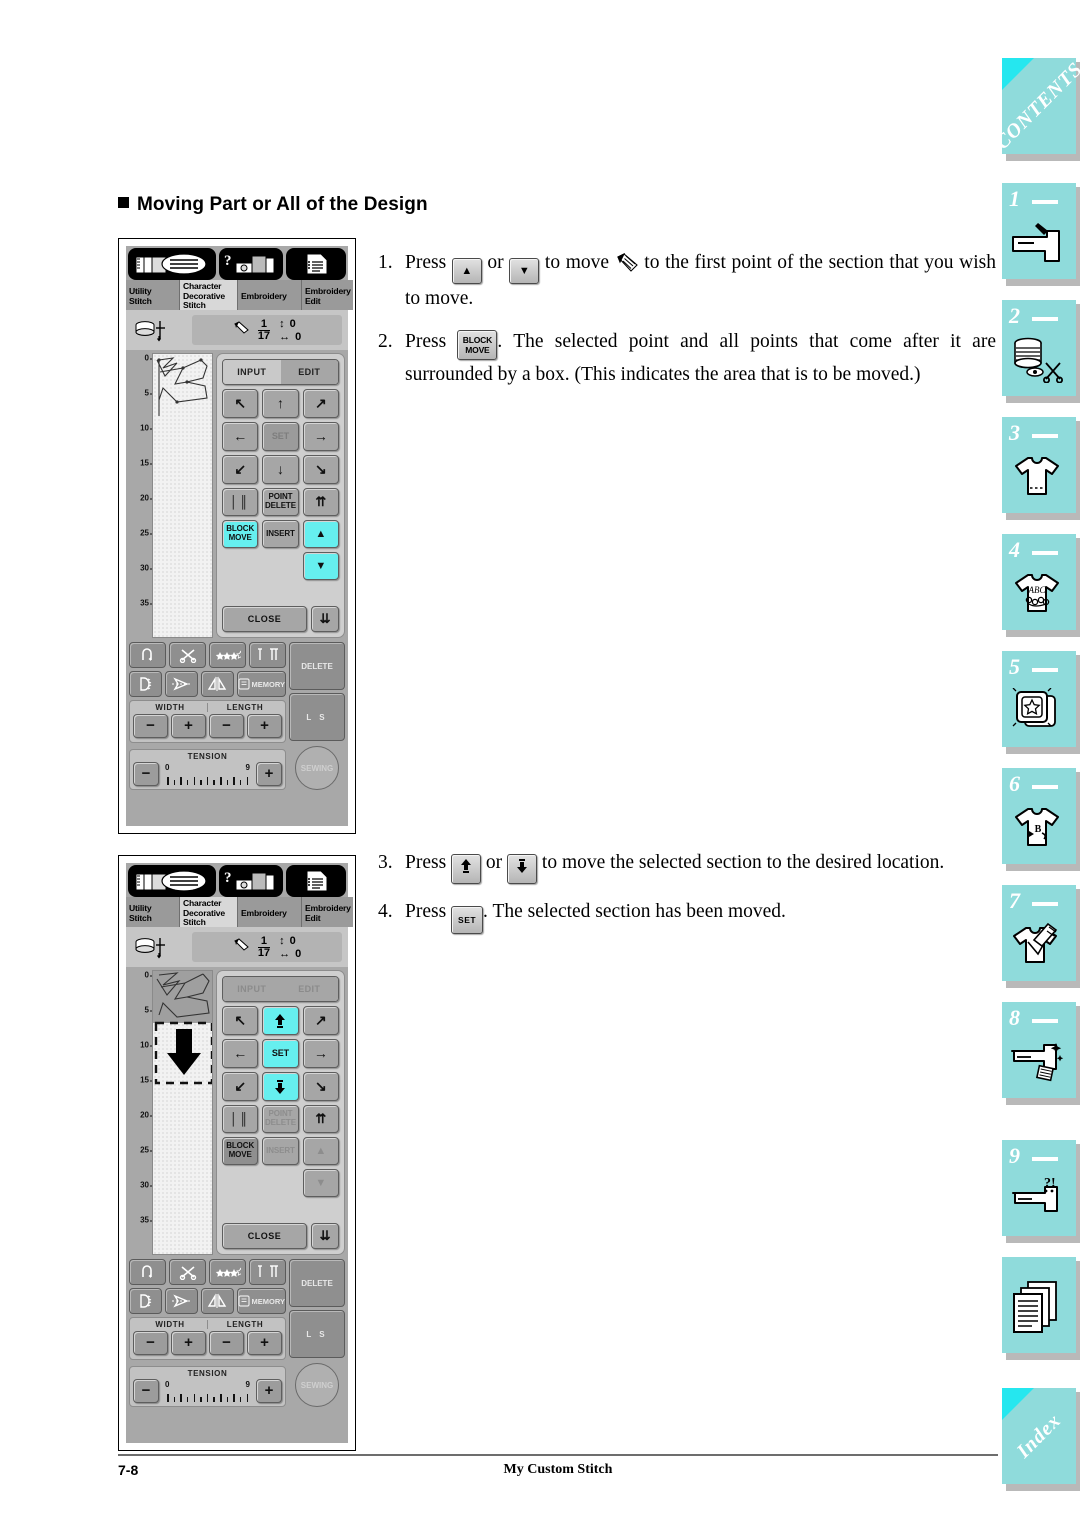 Image resolution: width=1080 pixels, height=1523 pixels. What do you see at coordinates (280, 1086) in the screenshot?
I see `move-down-button` at bounding box center [280, 1086].